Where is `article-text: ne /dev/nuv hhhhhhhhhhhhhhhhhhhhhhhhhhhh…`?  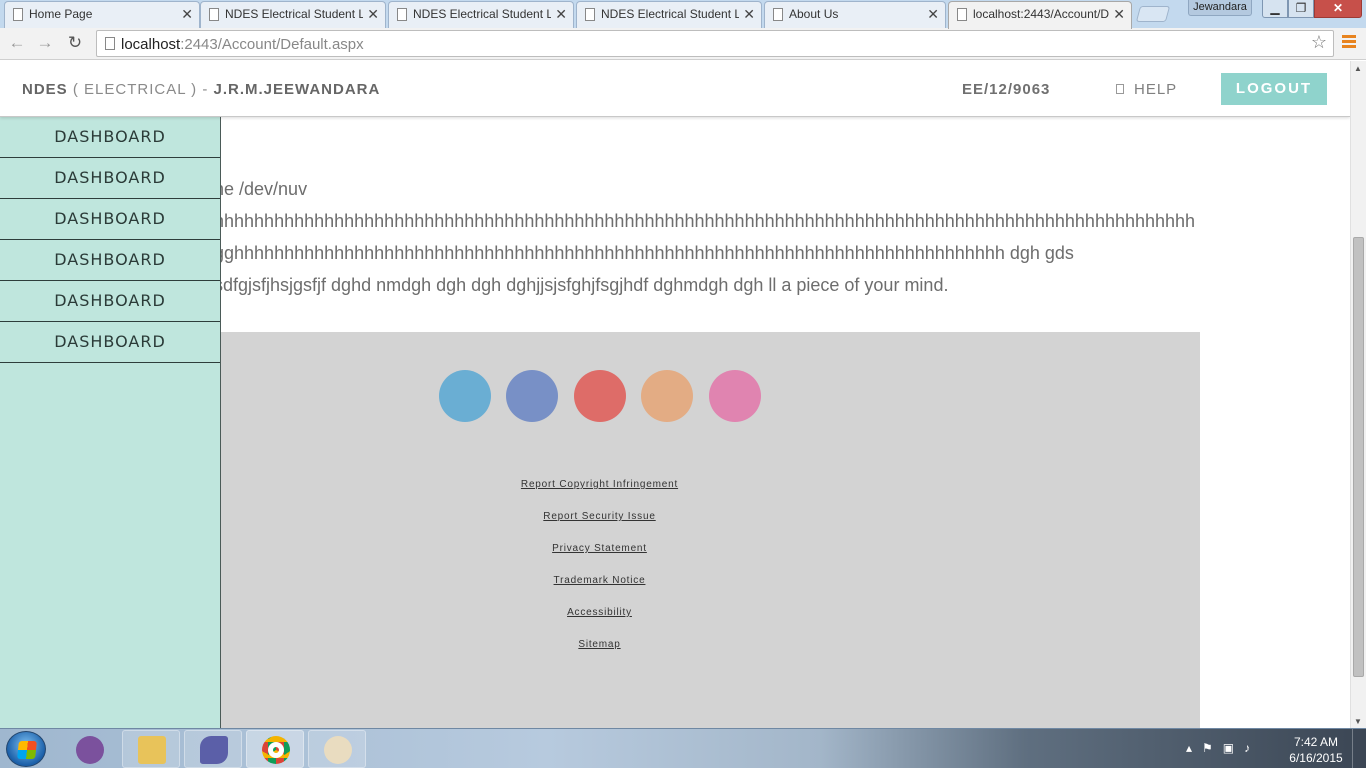 article-text: ne /dev/nuv hhhhhhhhhhhhhhhhhhhhhhhhhhhh… is located at coordinates (707, 237).